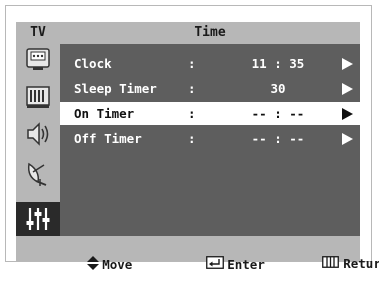 The width and height of the screenshot is (379, 288). What do you see at coordinates (115, 88) in the screenshot?
I see `menu-item-label: Sleep Timer` at bounding box center [115, 88].